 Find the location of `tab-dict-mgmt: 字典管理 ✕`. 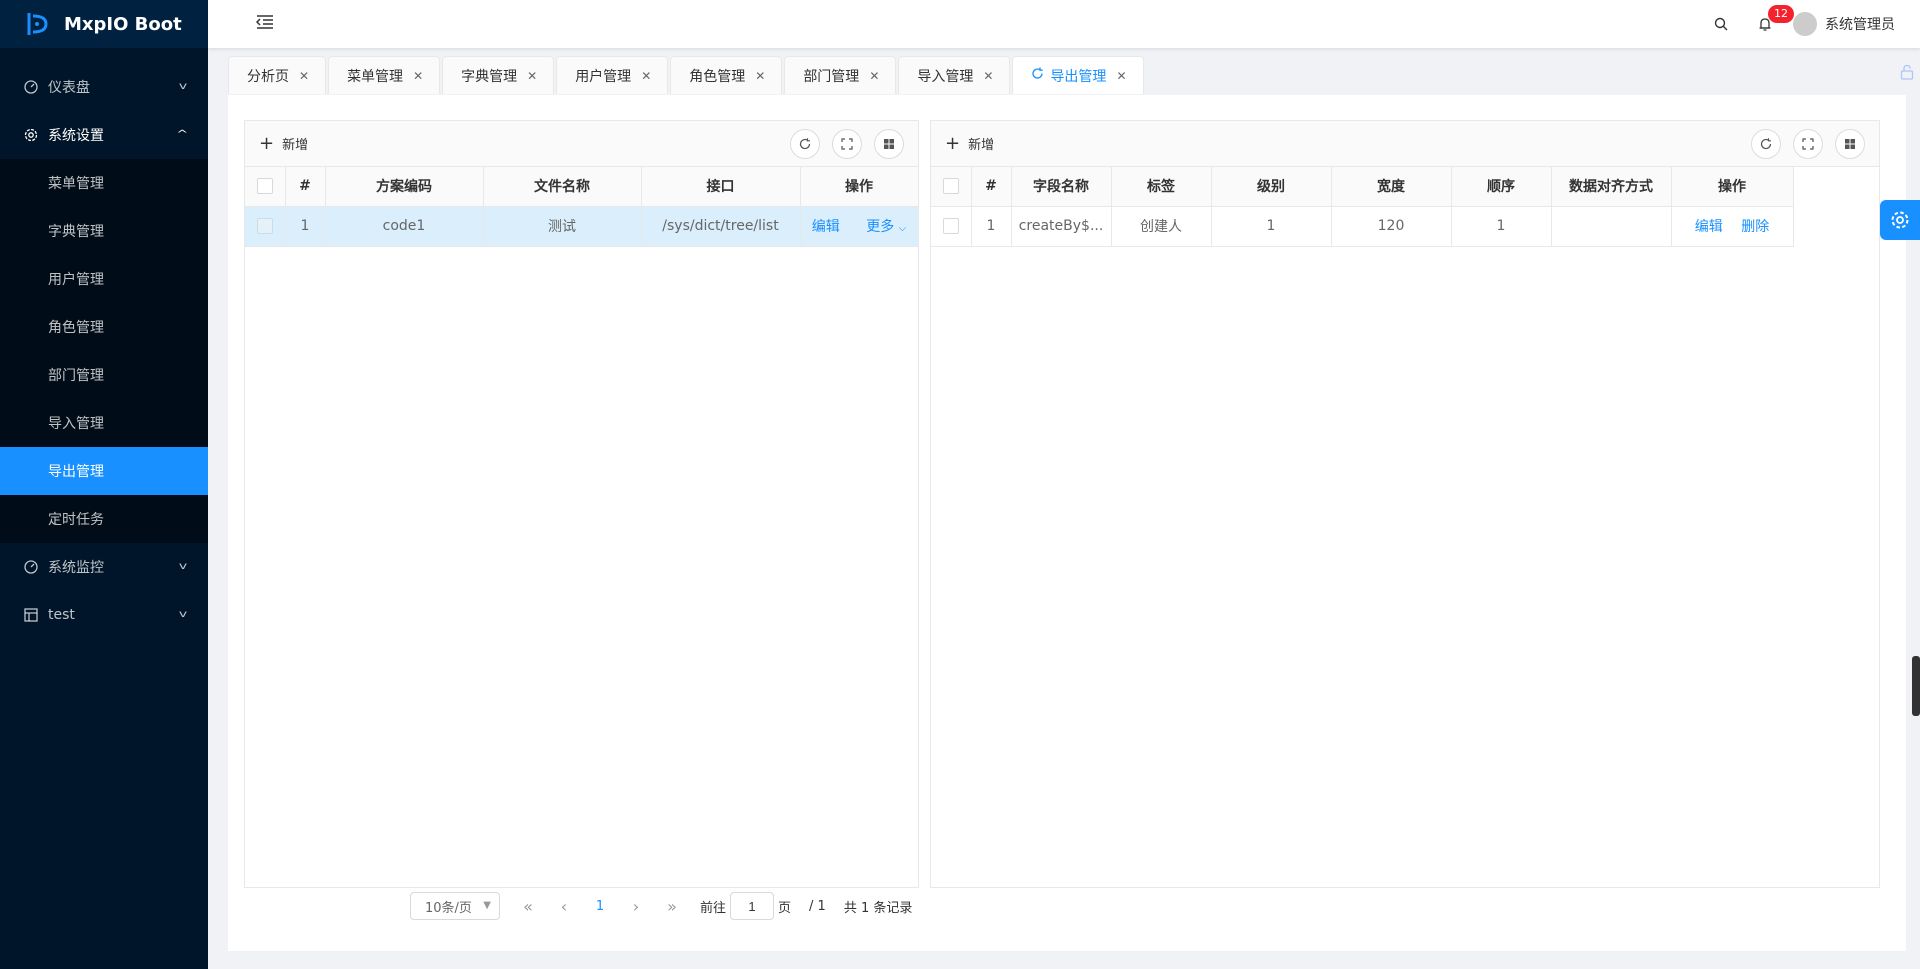

tab-dict-mgmt: 字典管理 ✕ is located at coordinates (498, 75).